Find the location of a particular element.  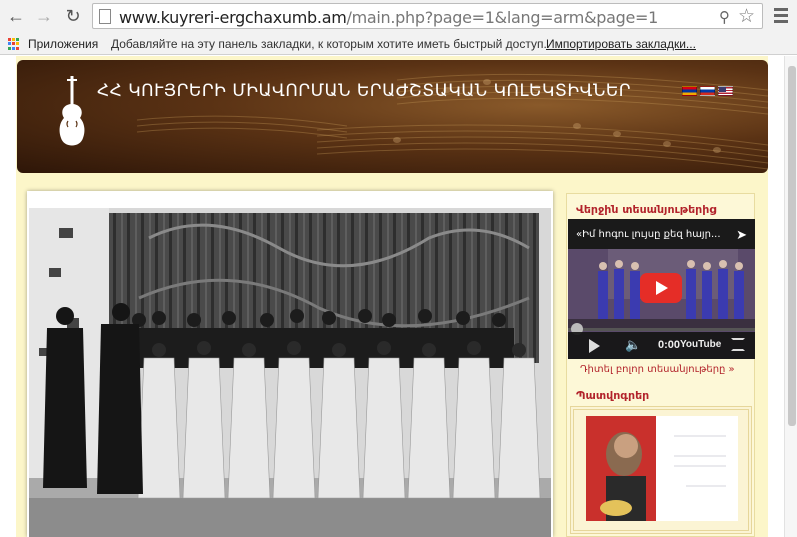

reload-button: ↻ is located at coordinates (73, 16).